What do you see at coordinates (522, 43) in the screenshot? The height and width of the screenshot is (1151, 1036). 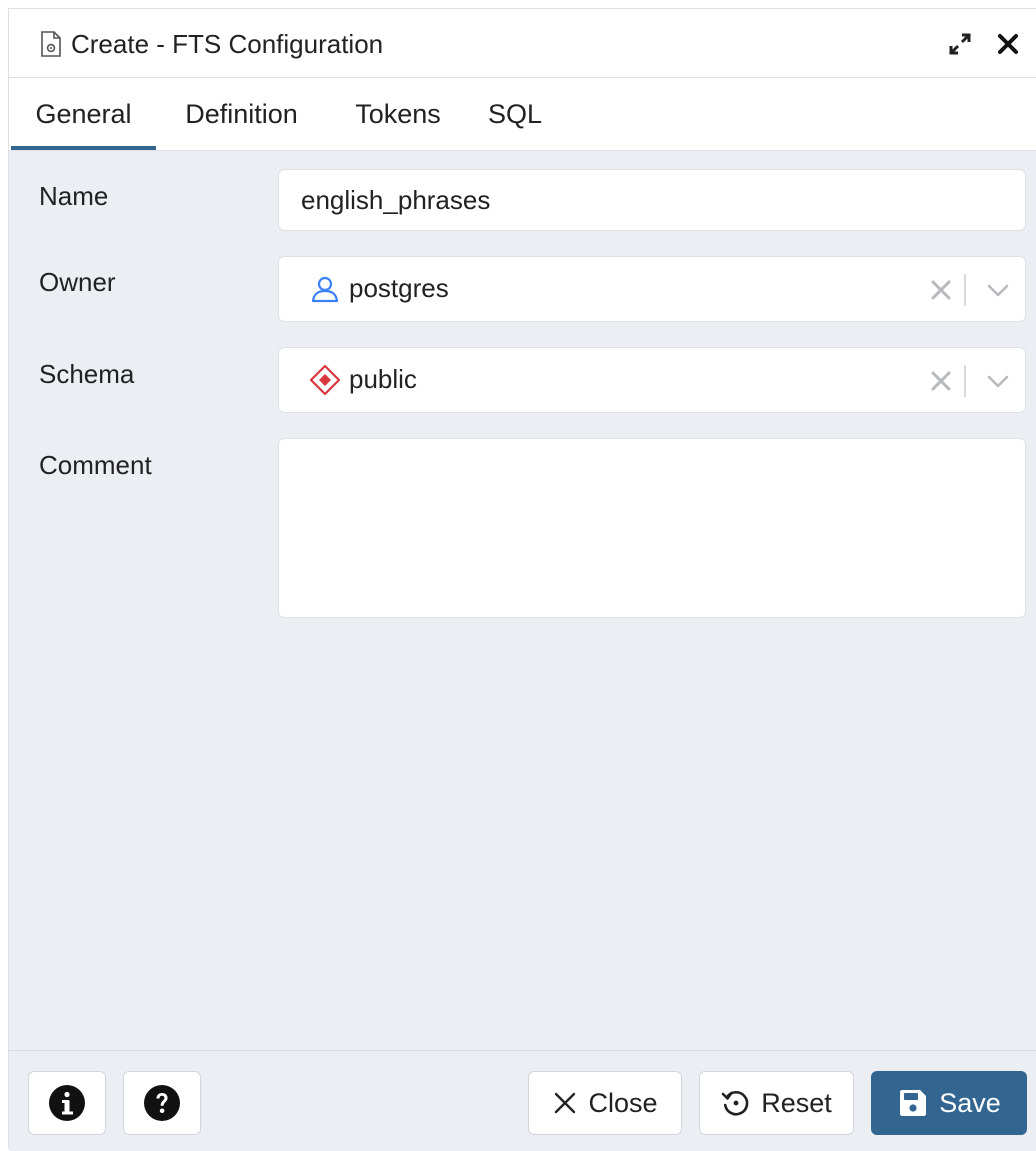 I see `dialog-titlebar: Create - FTS Configuration` at bounding box center [522, 43].